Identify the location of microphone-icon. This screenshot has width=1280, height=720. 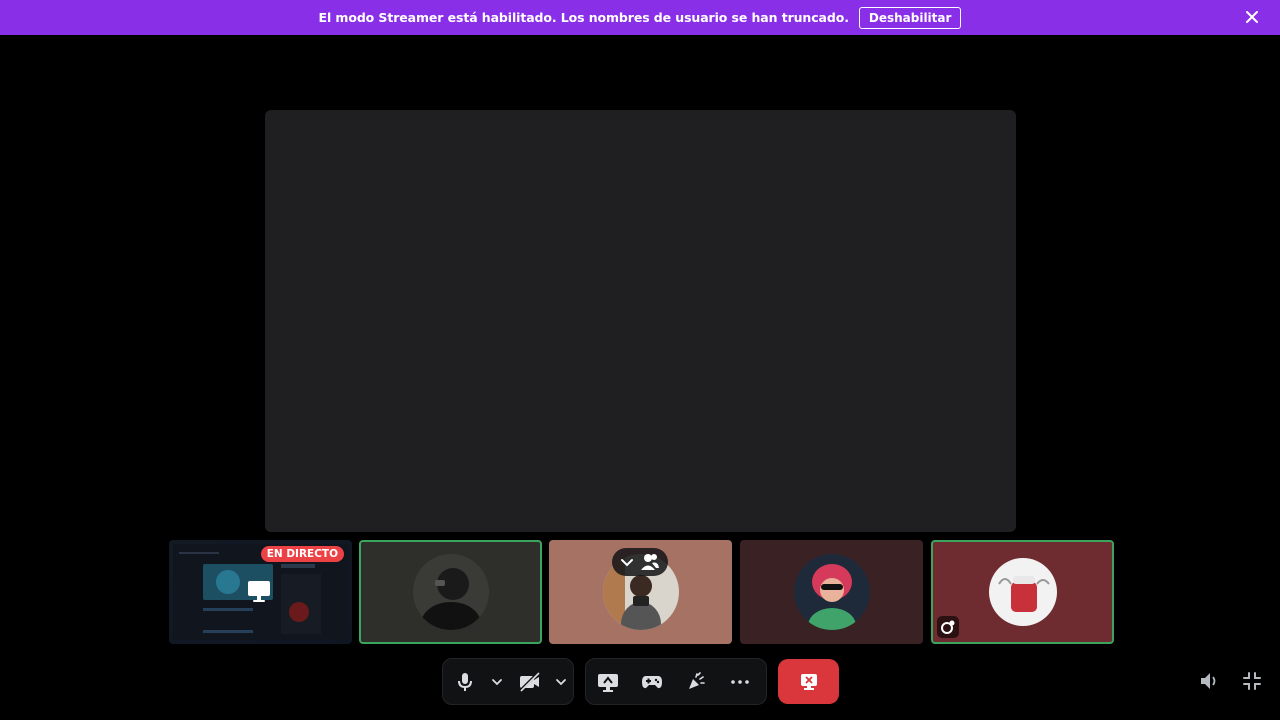
(465, 682).